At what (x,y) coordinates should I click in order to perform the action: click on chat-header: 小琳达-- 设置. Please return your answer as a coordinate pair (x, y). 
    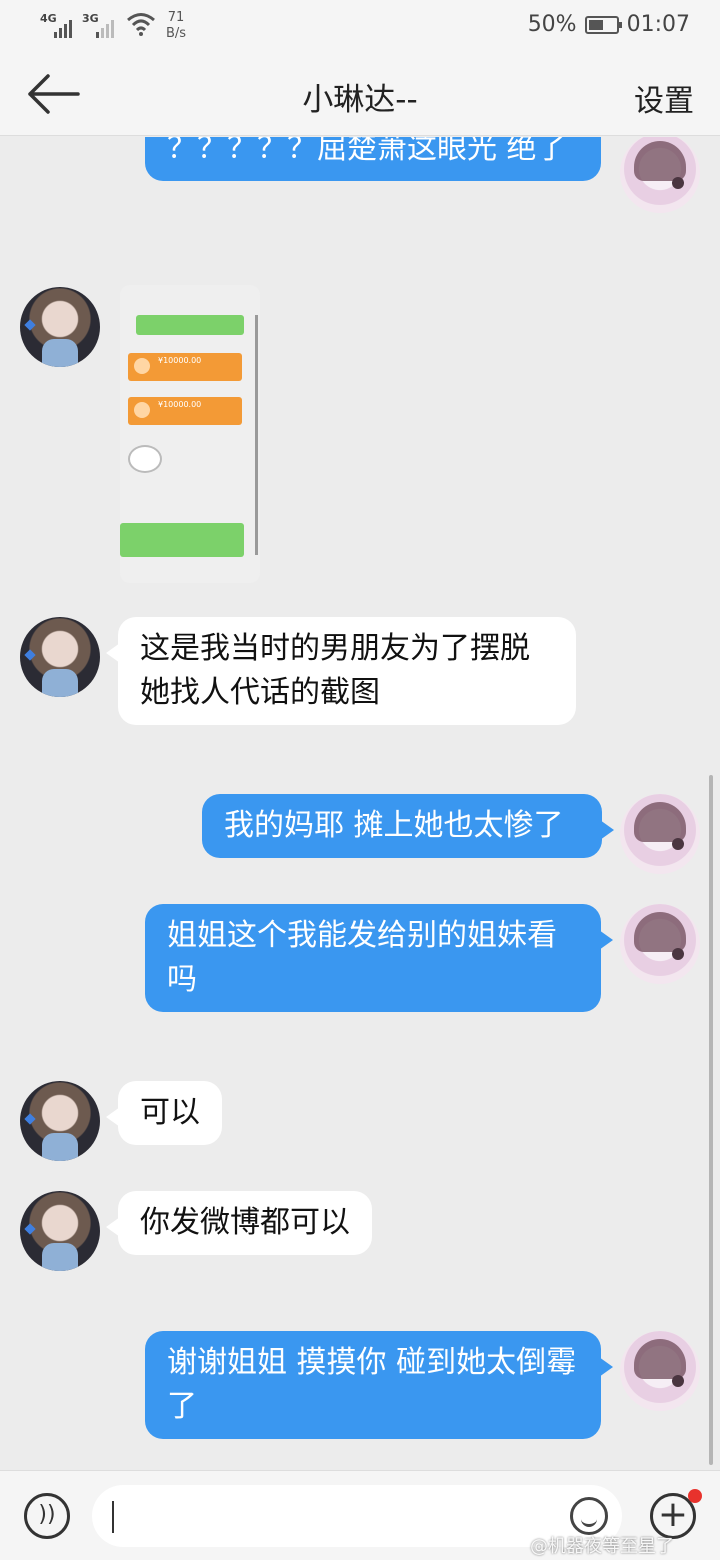
    Looking at the image, I should click on (360, 94).